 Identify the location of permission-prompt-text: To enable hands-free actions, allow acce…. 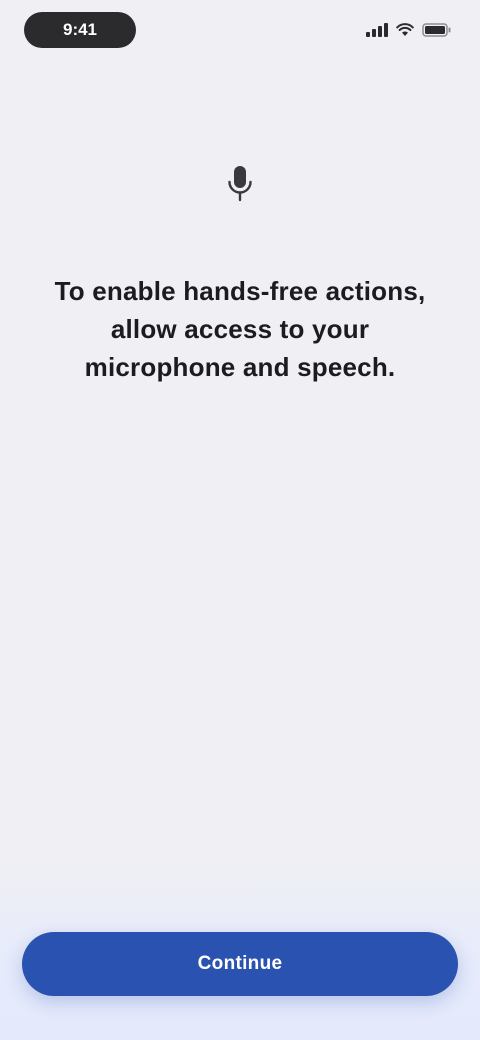
(240, 329).